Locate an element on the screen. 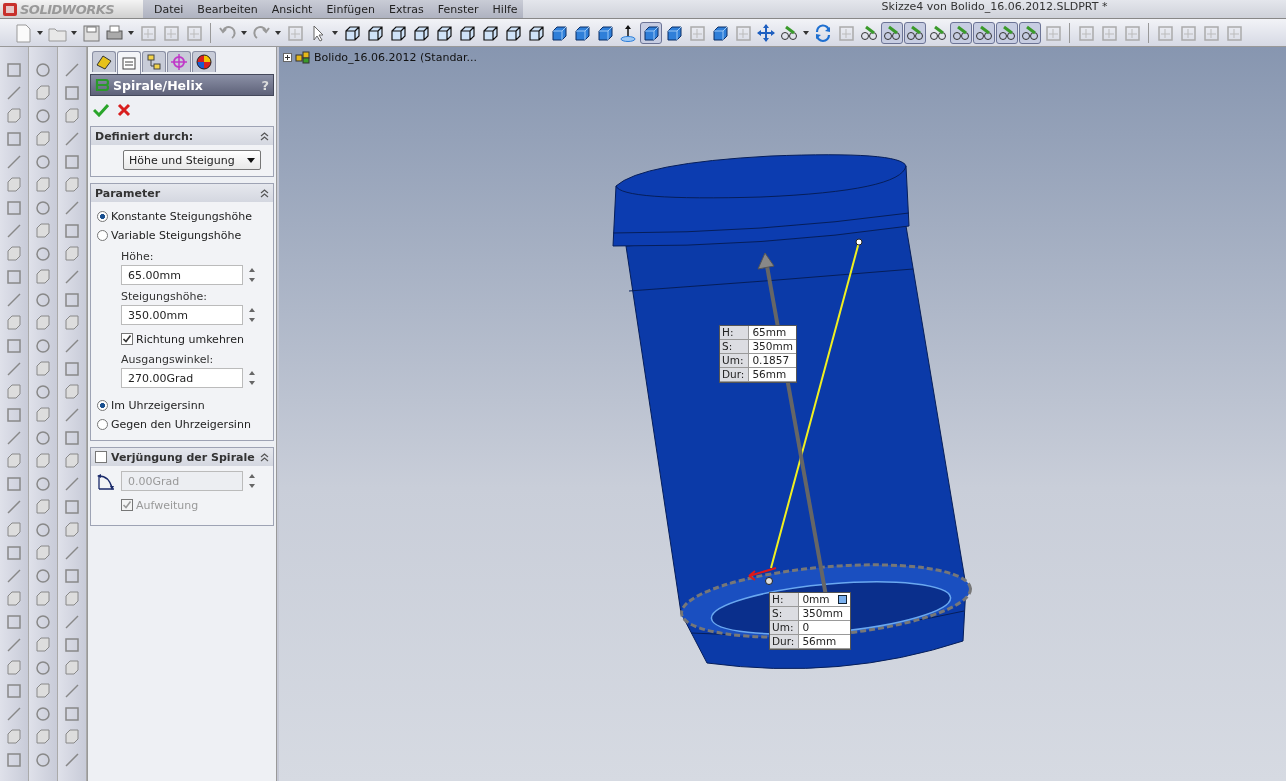 The image size is (1286, 781). section-header: Verjüngung der Spirale is located at coordinates (182, 457).